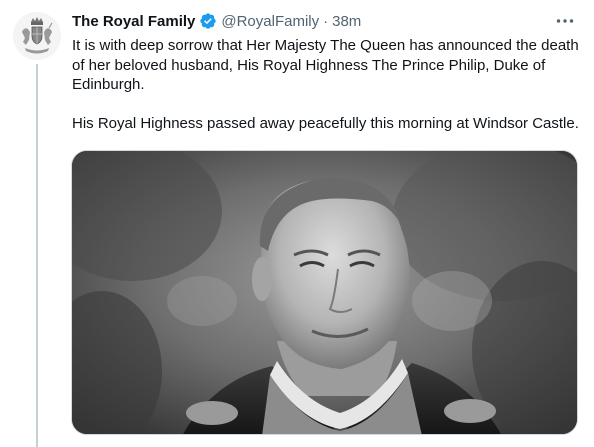 The height and width of the screenshot is (447, 594). Describe the element at coordinates (346, 21) in the screenshot. I see `timestamp: 38m` at that location.